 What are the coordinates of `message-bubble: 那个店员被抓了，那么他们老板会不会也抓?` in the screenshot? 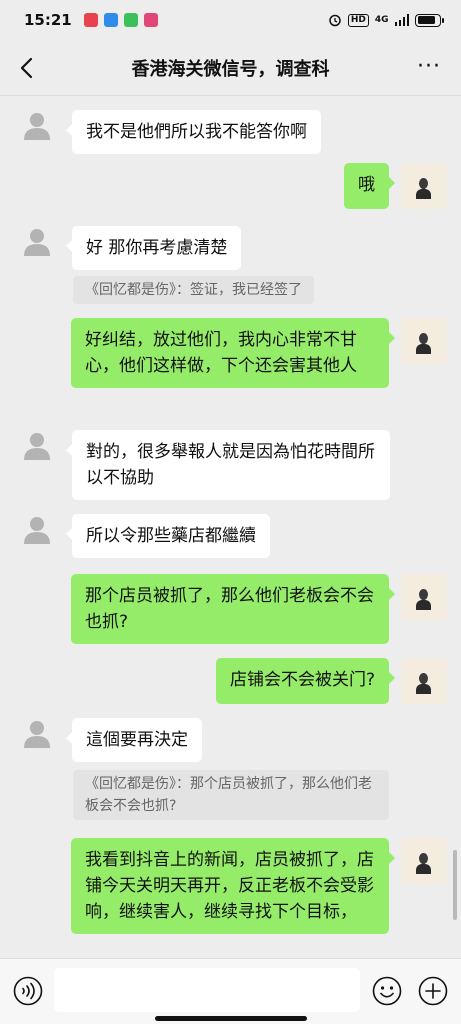 It's located at (233, 609).